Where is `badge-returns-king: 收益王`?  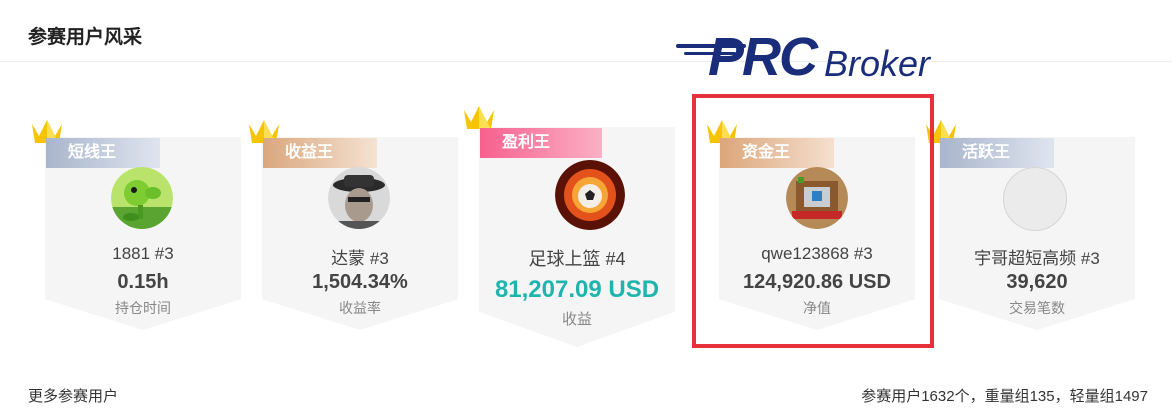 badge-returns-king: 收益王 is located at coordinates (320, 153).